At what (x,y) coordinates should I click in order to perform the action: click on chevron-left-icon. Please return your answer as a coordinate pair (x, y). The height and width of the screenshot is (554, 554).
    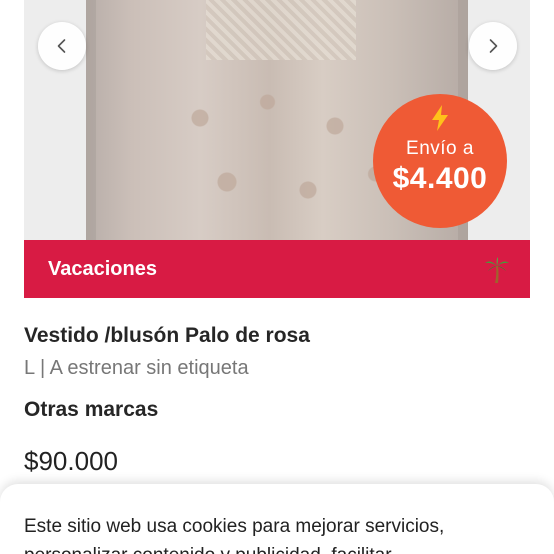
    Looking at the image, I should click on (61, 46).